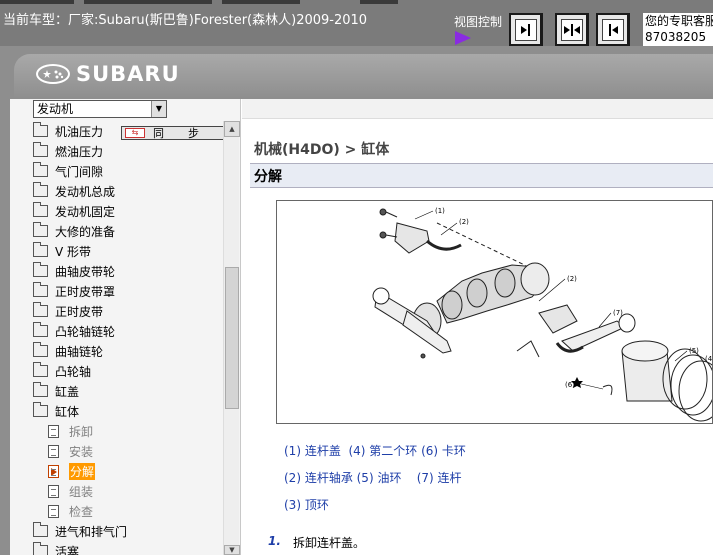 This screenshot has width=713, height=555. I want to click on tree-item-label: 组装, so click(81, 491).